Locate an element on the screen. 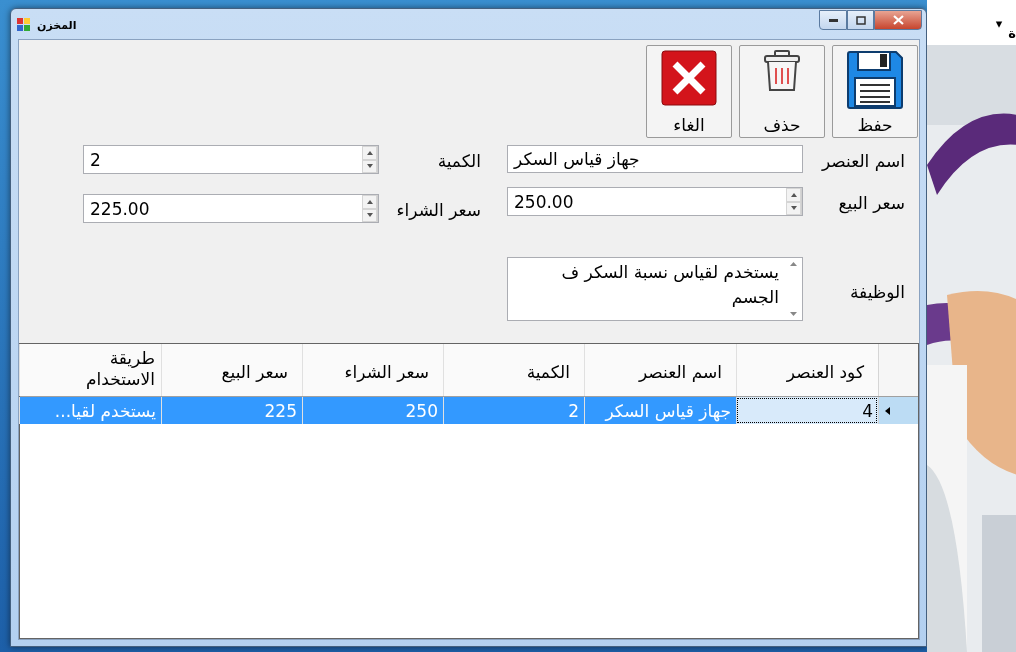 The width and height of the screenshot is (1016, 652). column-header: طريقة الاستخدام is located at coordinates (90, 370).